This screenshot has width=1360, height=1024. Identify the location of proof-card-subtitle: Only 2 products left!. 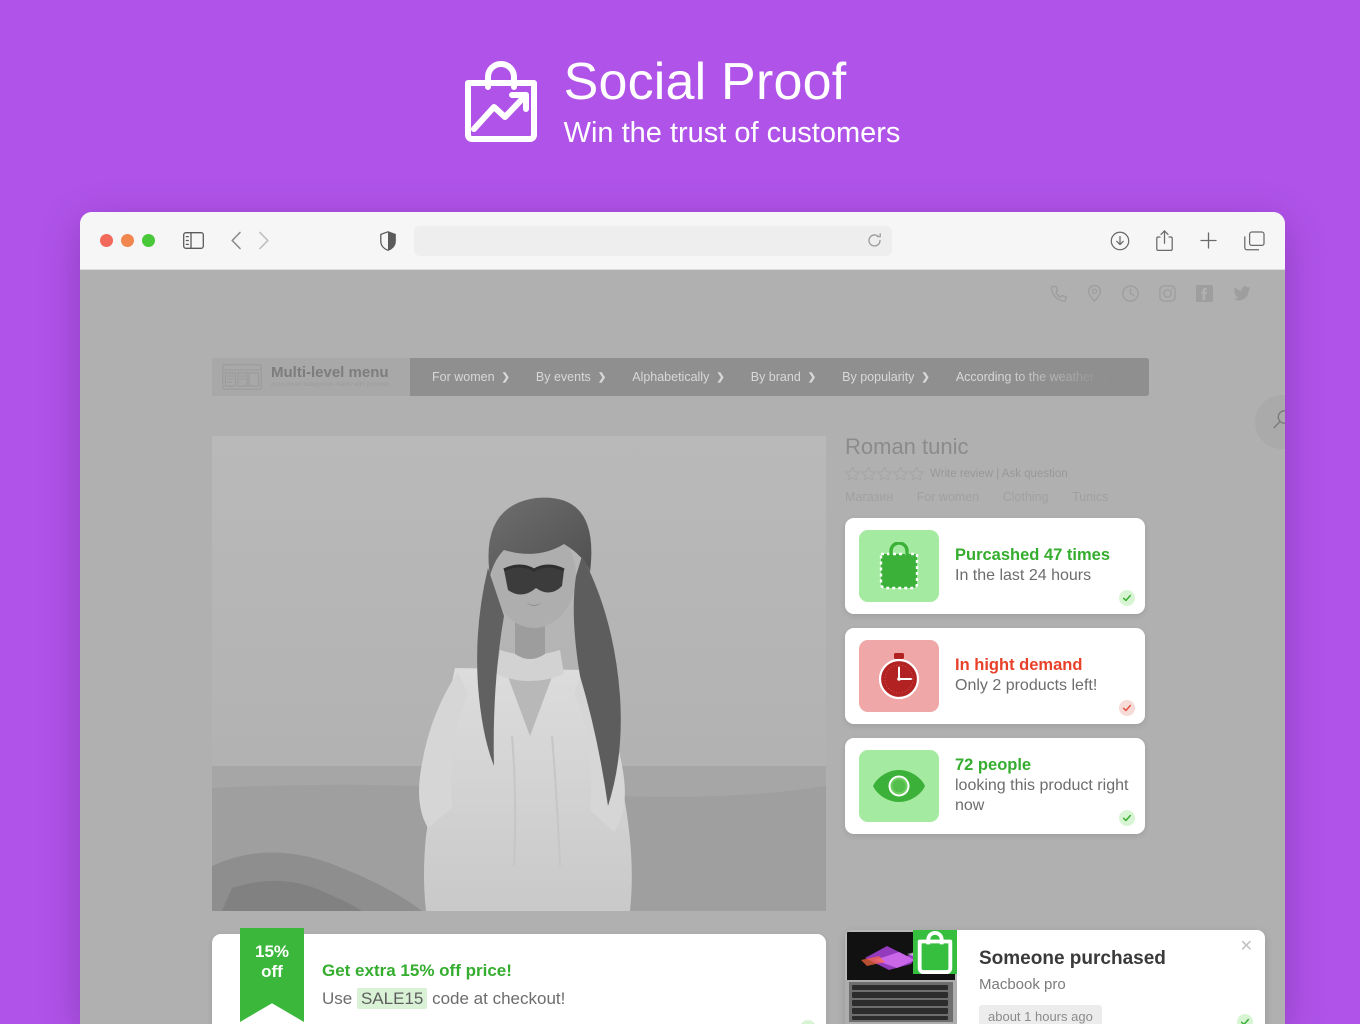
(1026, 686).